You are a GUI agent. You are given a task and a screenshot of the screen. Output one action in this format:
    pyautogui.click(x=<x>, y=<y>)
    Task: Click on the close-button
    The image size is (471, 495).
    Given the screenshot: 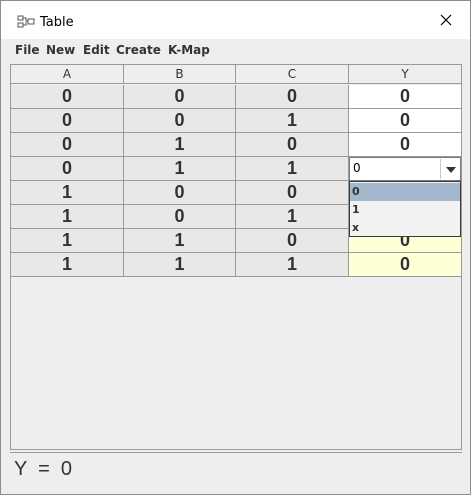 What is the action you would take?
    pyautogui.click(x=446, y=22)
    